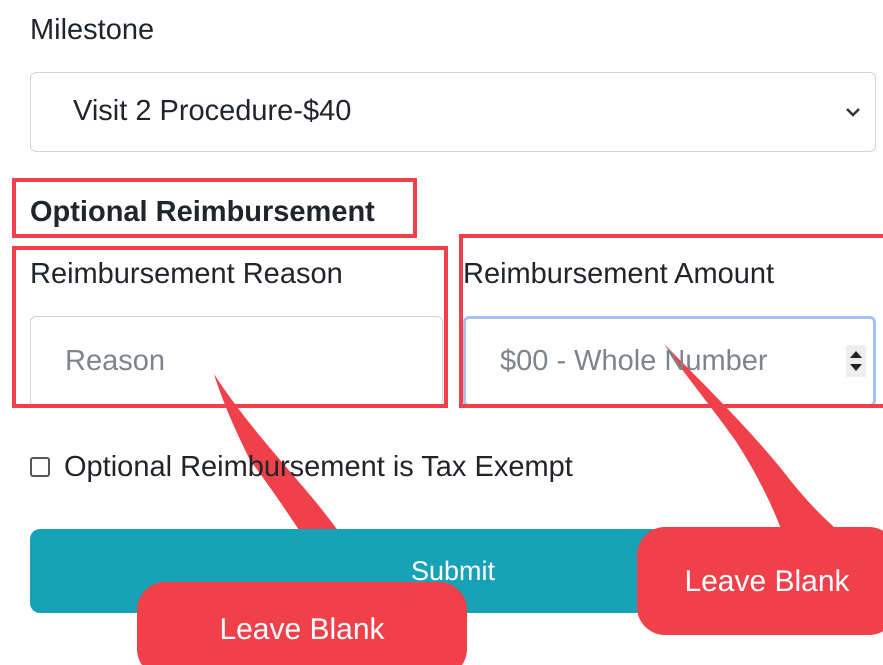 The height and width of the screenshot is (665, 883). I want to click on tax-exempt-checkbox, so click(40, 467).